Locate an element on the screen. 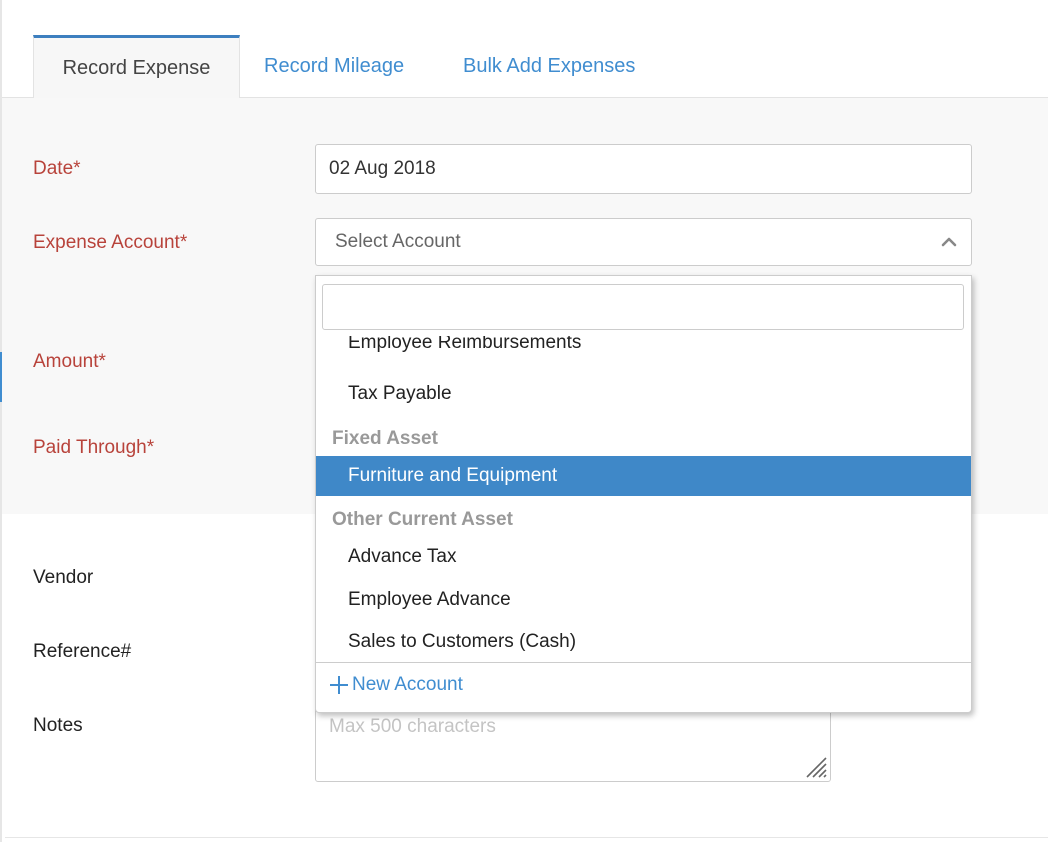 The image size is (1048, 842). amount-label: Amount* is located at coordinates (69, 361).